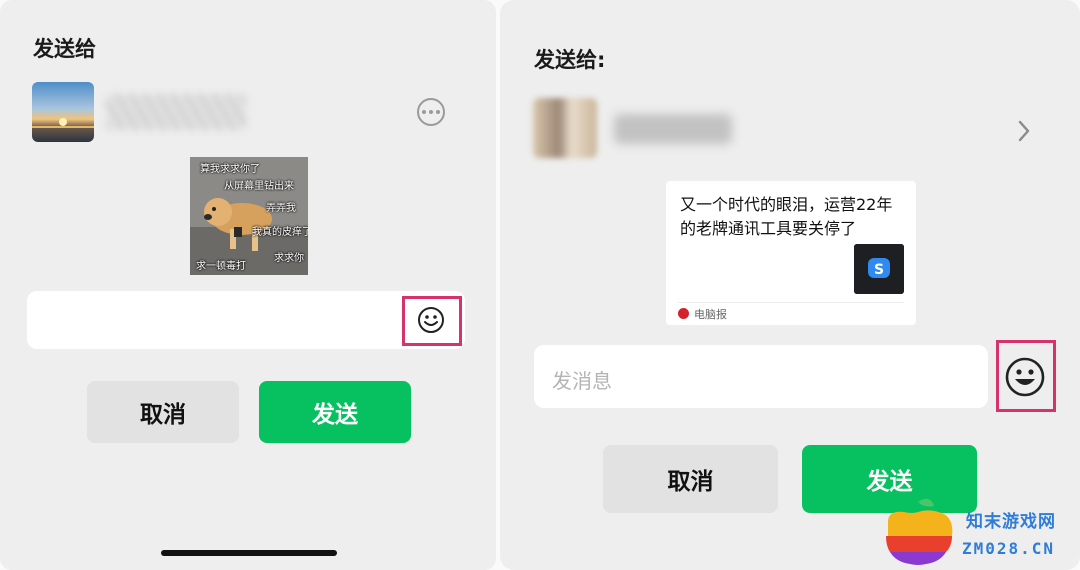 The height and width of the screenshot is (570, 1080). Describe the element at coordinates (786, 216) in the screenshot. I see `article-title: 又一个时代的眼泪，运营22年的老牌通讯工具要关停了` at that location.